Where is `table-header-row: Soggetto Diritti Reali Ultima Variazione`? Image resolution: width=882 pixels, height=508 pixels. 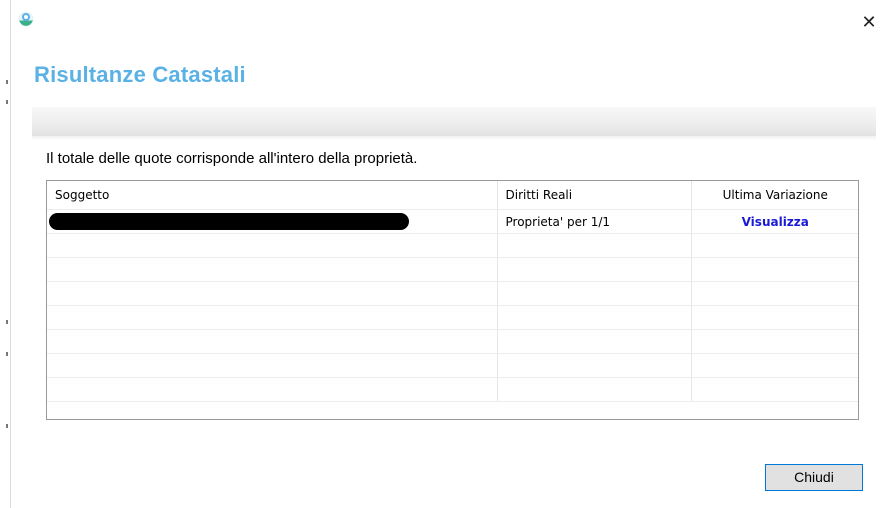
table-header-row: Soggetto Diritti Reali Ultima Variazione is located at coordinates (452, 195).